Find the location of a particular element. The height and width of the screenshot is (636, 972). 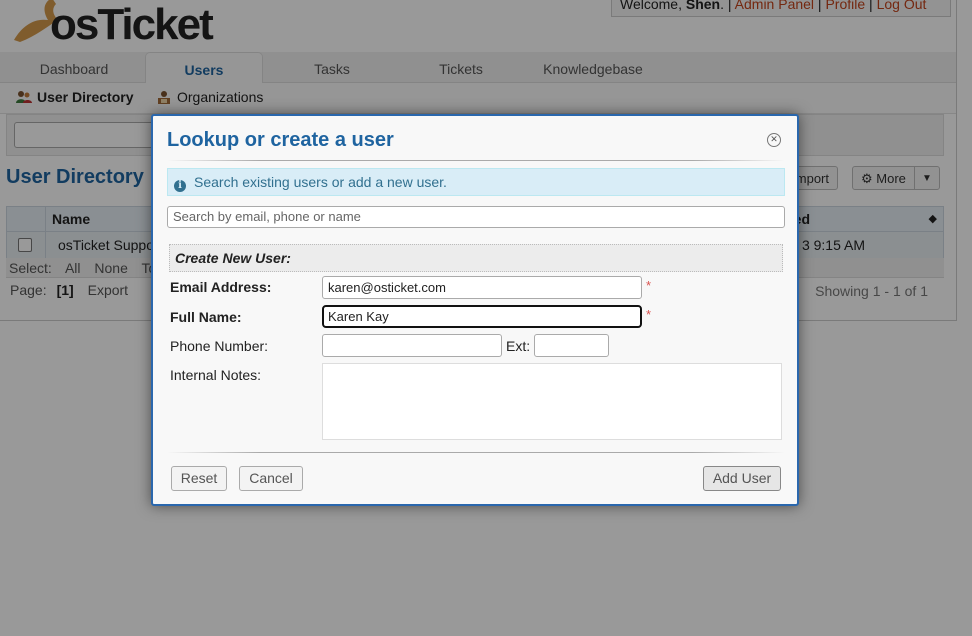

create-new-user-header: Create New User: is located at coordinates (476, 258).